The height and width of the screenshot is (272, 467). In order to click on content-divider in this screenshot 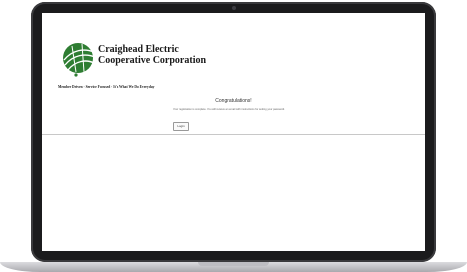, I will do `click(233, 134)`.